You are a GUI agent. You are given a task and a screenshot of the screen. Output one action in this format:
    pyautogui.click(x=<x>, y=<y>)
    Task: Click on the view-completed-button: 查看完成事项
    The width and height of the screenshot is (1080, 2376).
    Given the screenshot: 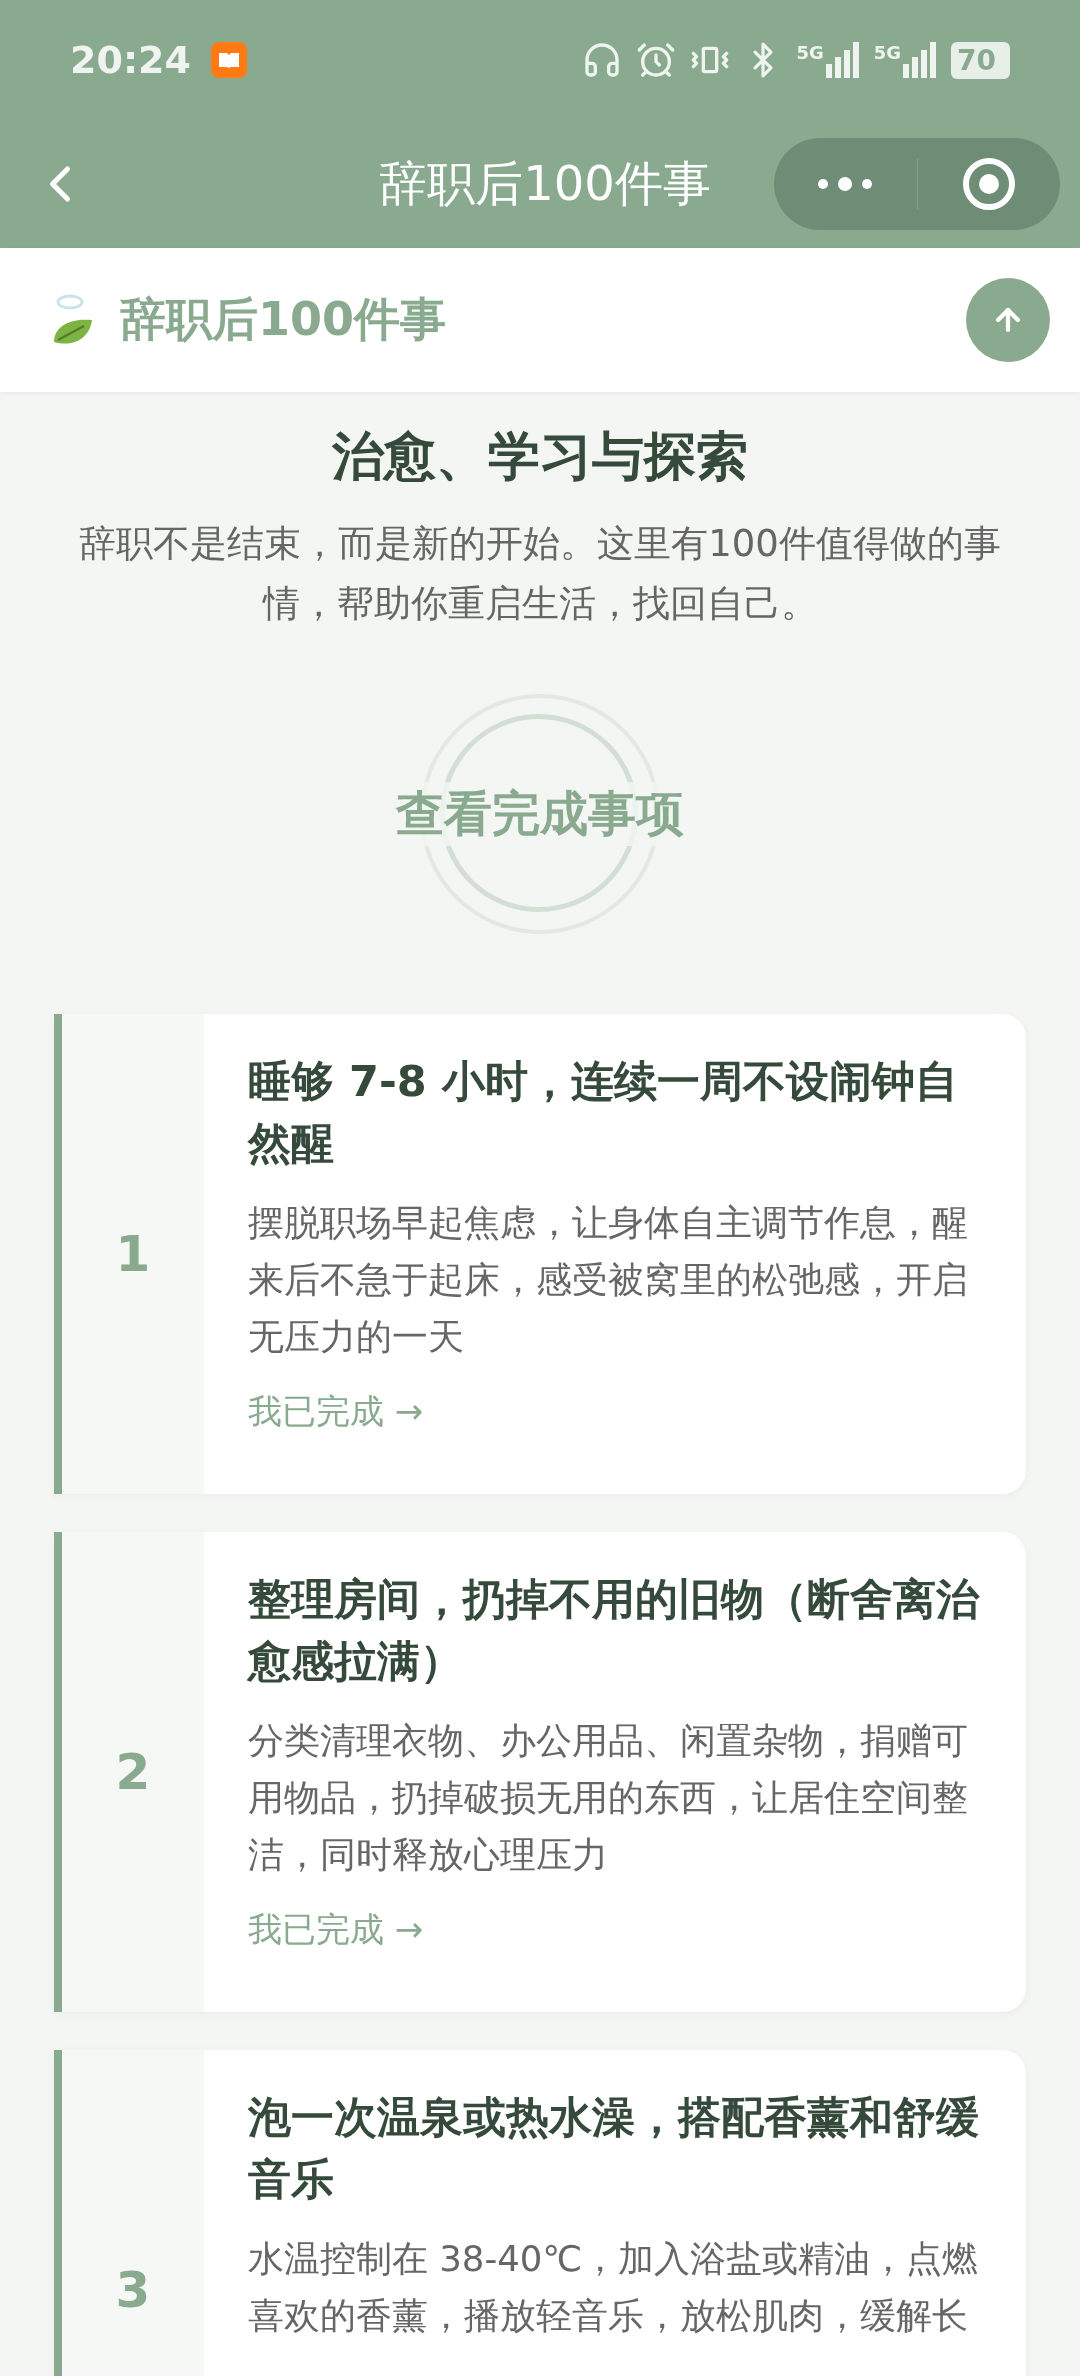 What is the action you would take?
    pyautogui.click(x=540, y=814)
    